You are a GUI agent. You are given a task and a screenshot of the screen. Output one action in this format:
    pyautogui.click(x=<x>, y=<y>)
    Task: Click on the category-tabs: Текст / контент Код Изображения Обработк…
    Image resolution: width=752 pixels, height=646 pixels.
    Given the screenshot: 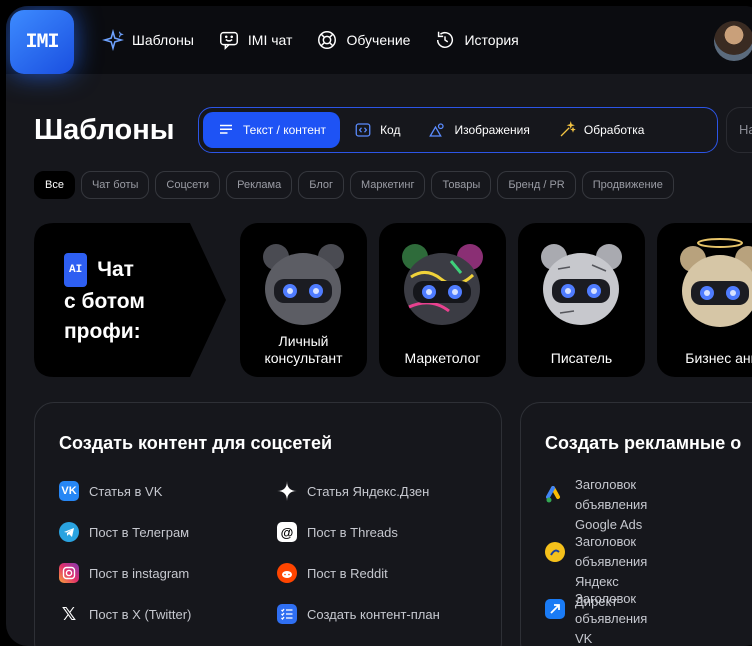 What is the action you would take?
    pyautogui.click(x=458, y=130)
    